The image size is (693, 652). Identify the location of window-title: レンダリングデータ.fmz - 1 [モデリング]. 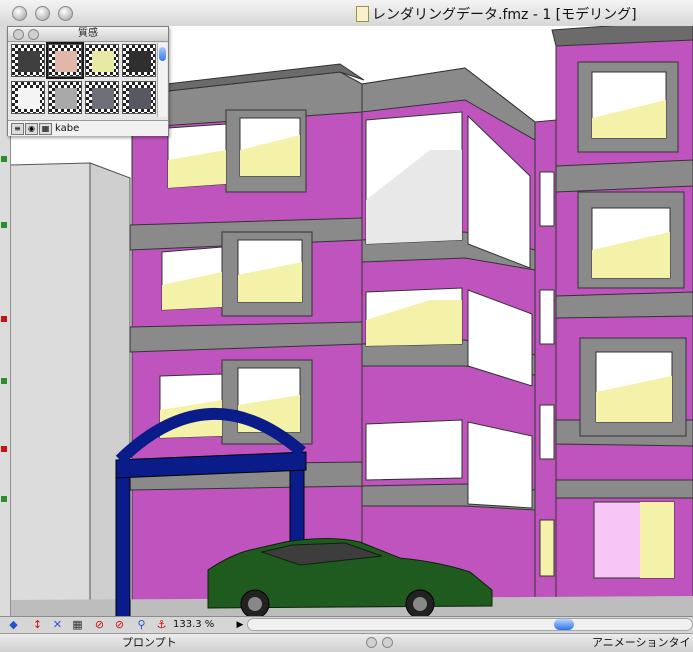
(504, 15).